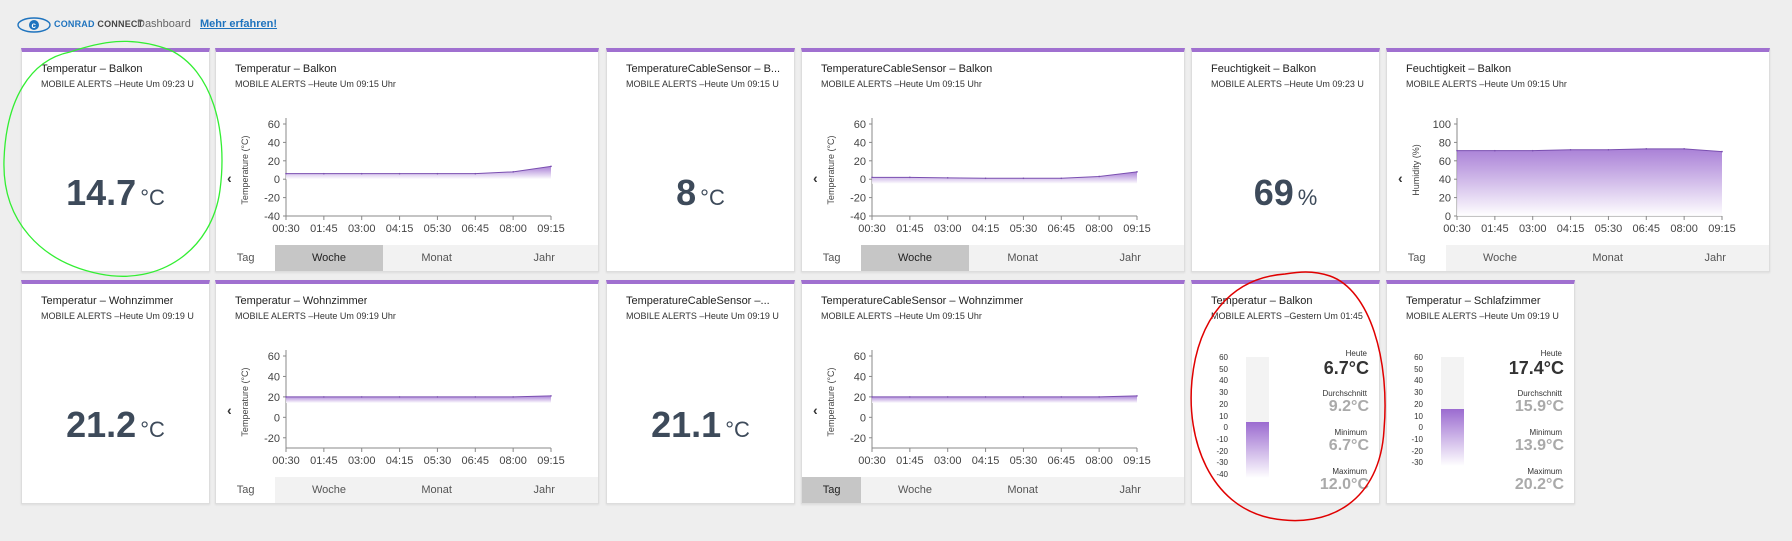 The height and width of the screenshot is (541, 1792). Describe the element at coordinates (1262, 301) in the screenshot. I see `card-title: Temperatur – Balkon` at that location.